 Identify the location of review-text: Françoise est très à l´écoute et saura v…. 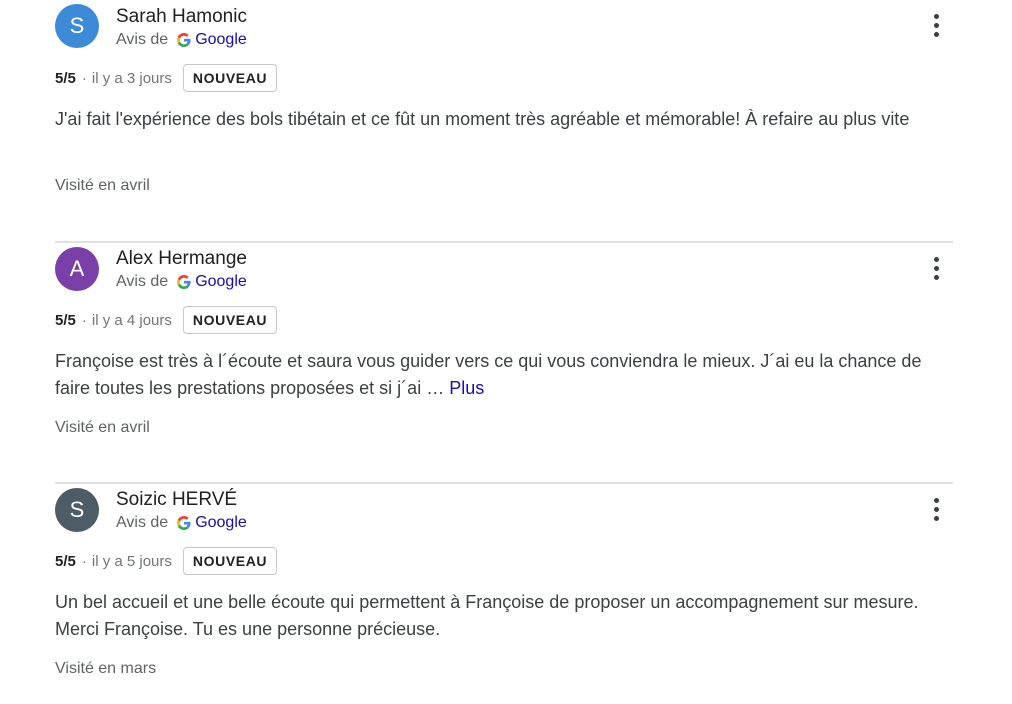
(504, 375).